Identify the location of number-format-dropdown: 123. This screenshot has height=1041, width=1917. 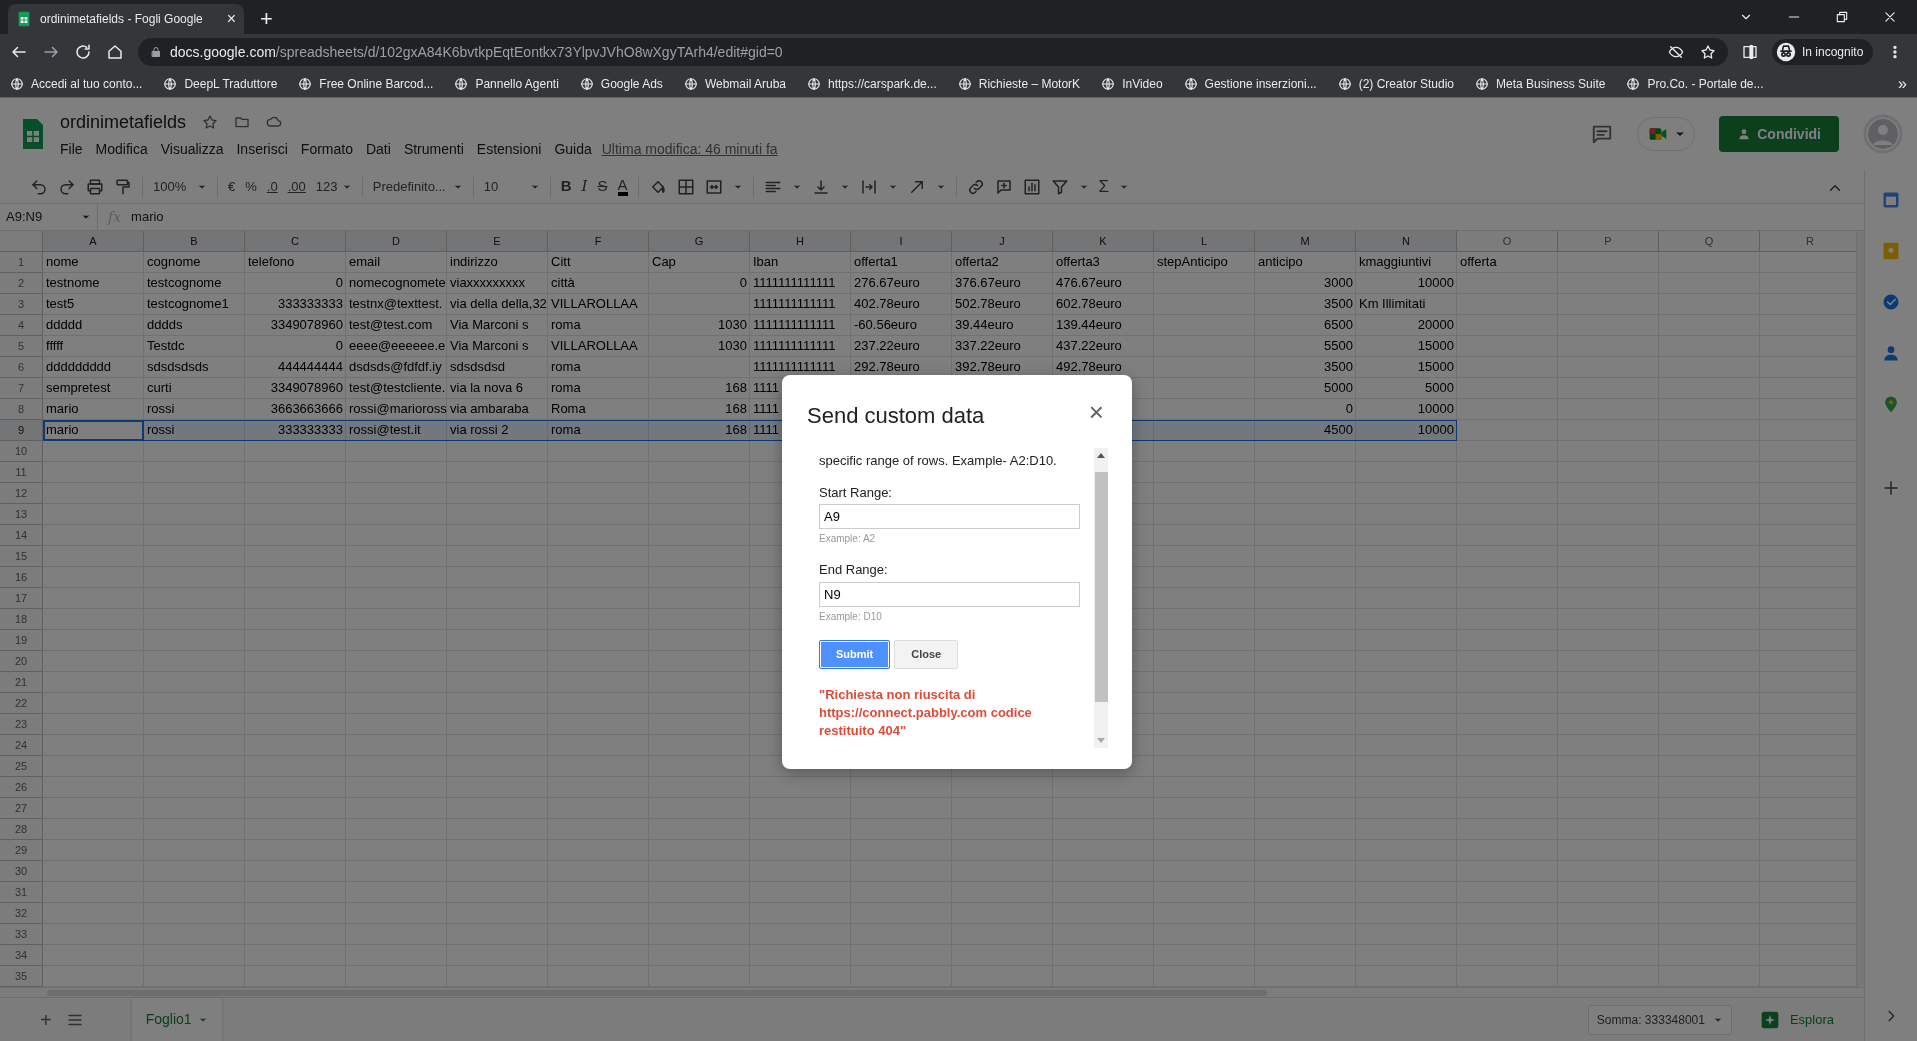
(333, 187).